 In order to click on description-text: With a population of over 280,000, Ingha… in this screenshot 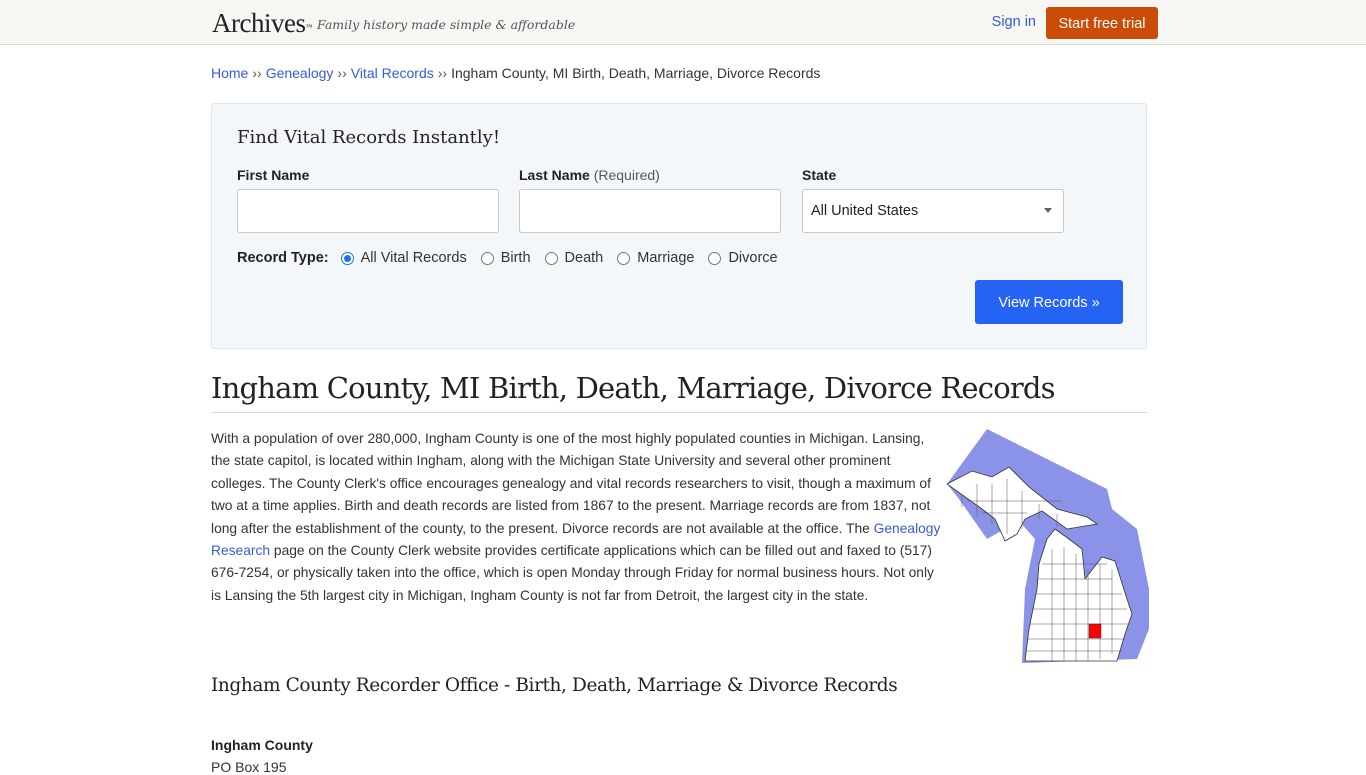, I will do `click(571, 483)`.